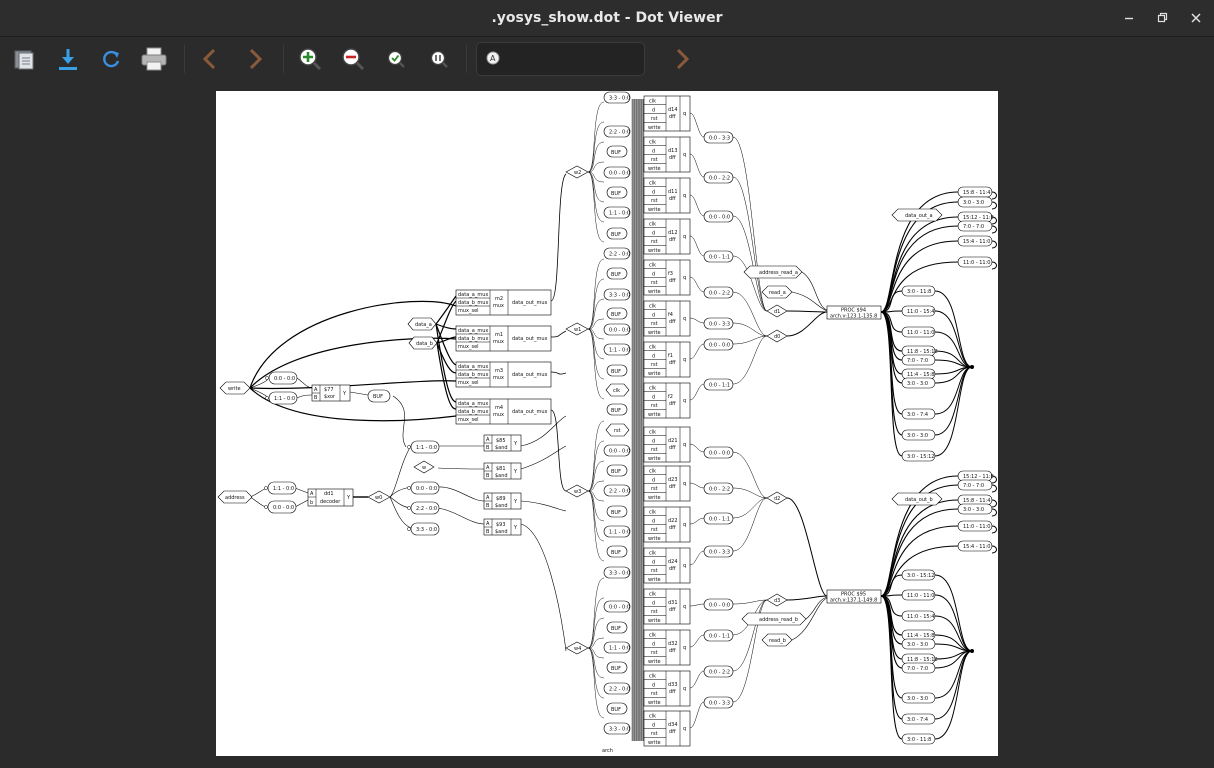 This screenshot has width=1214, height=768. Describe the element at coordinates (111, 59) in the screenshot. I see `reload-button` at that location.